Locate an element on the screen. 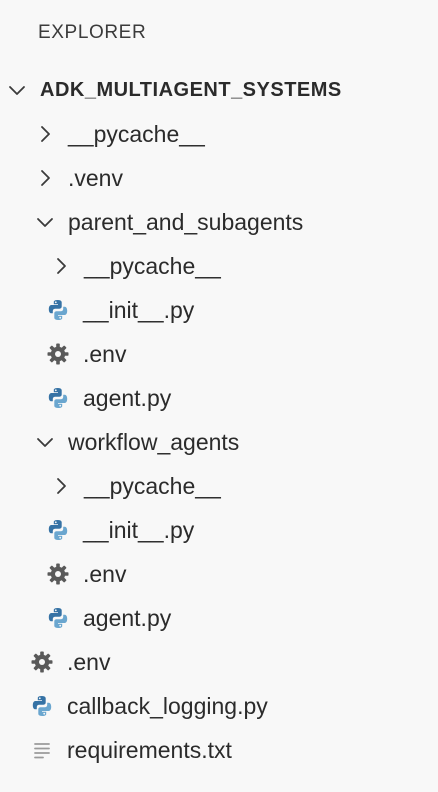 Image resolution: width=438 pixels, height=792 pixels. tree-item-label: requirements.txt is located at coordinates (149, 749).